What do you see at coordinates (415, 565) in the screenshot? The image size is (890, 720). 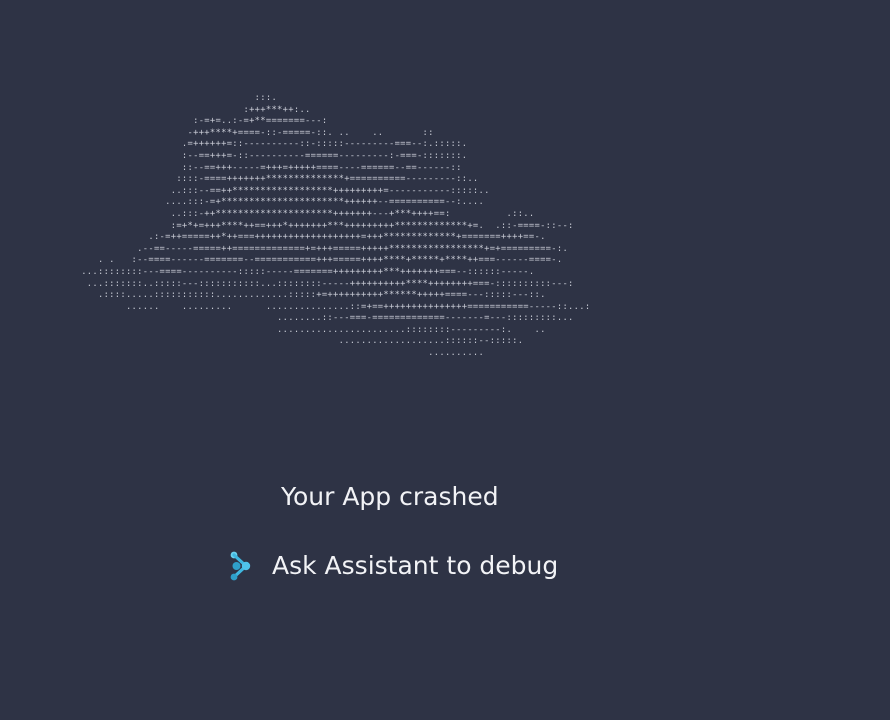 I see `debug-button-label: Ask Assistant to debug` at bounding box center [415, 565].